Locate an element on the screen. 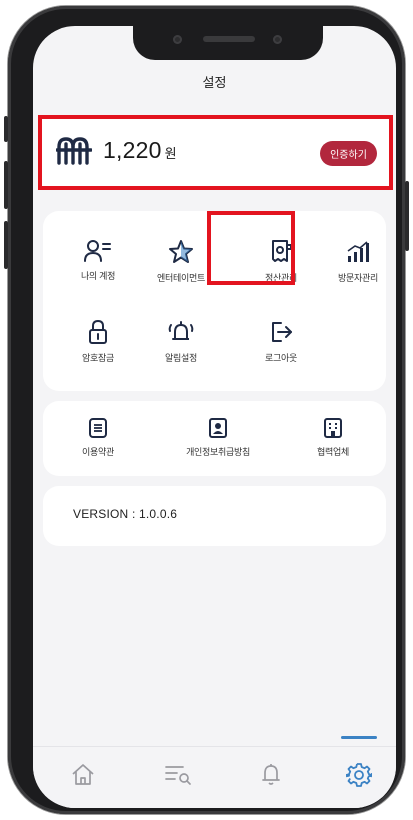  settlement-highlight-box is located at coordinates (251, 248).